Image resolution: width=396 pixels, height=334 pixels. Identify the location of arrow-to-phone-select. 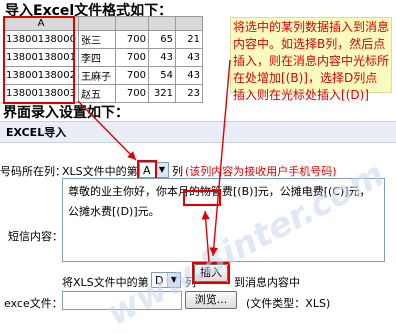
(107, 130).